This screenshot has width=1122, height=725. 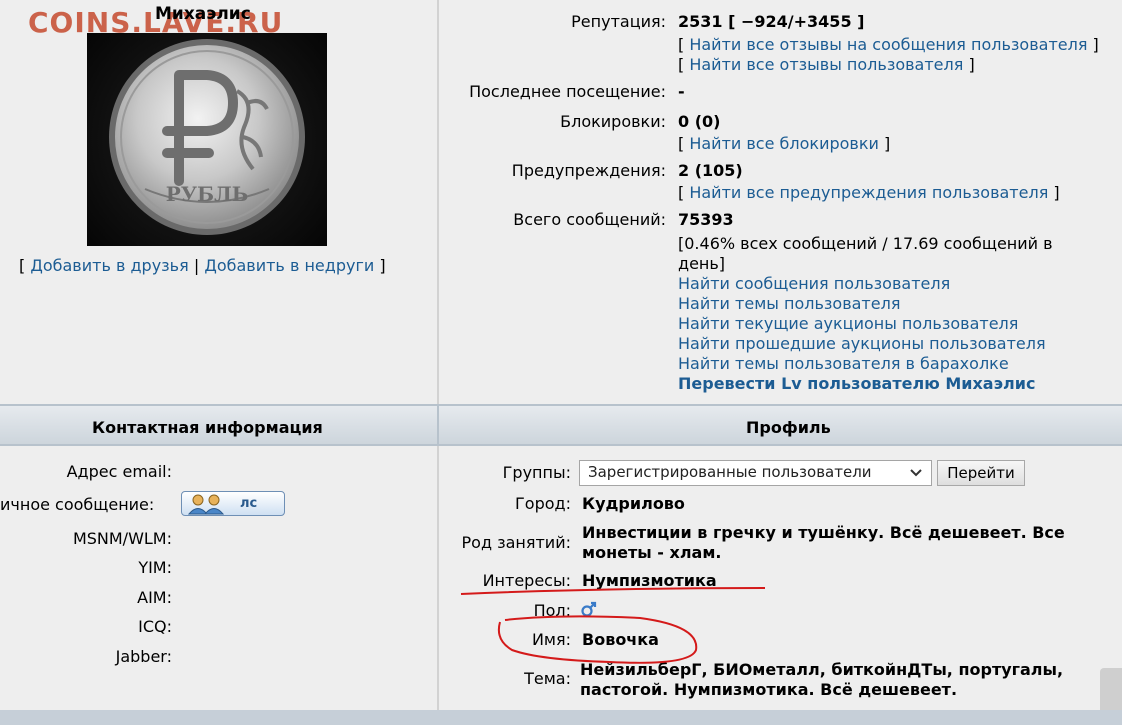 I want to click on username-title: Михаэлис, so click(x=203, y=14).